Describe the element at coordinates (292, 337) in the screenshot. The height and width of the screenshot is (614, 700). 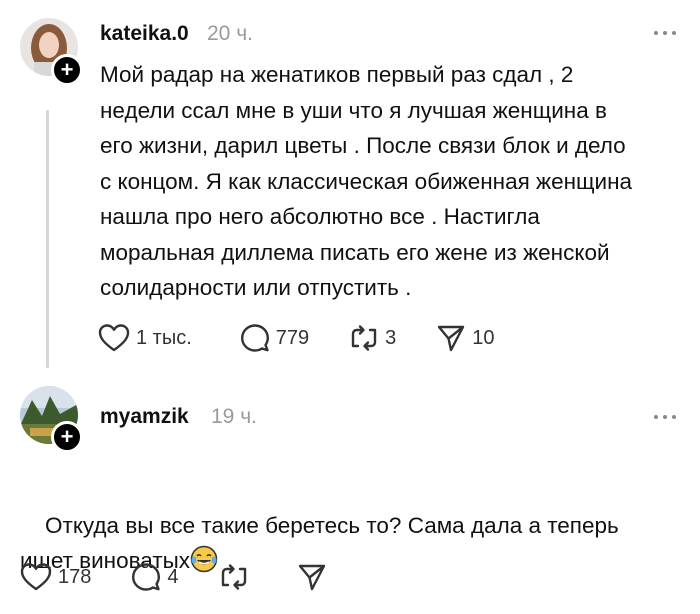
I see `reply-count: 779` at that location.